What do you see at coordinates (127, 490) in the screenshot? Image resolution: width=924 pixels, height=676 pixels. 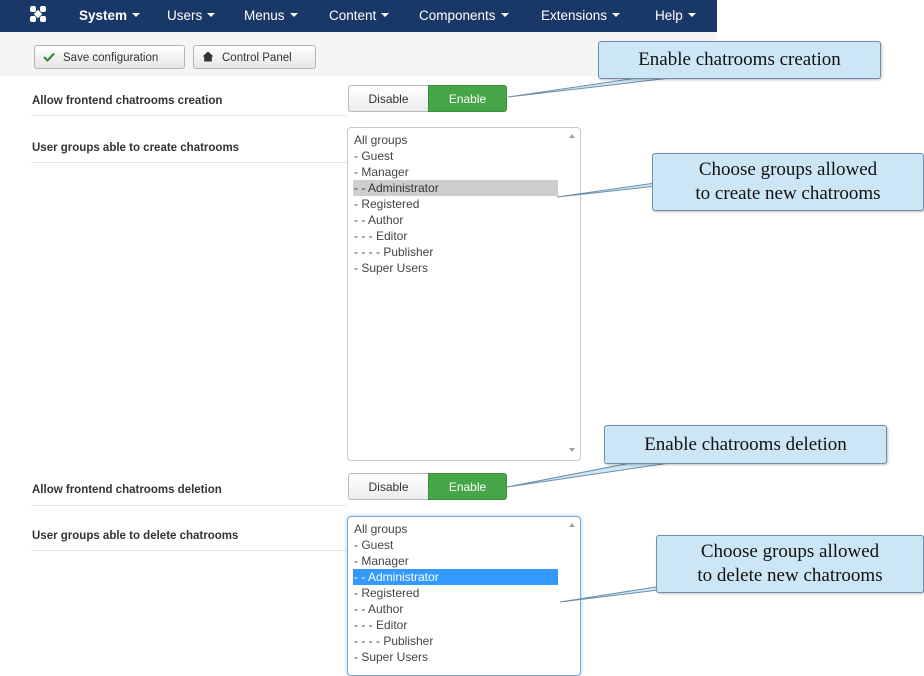 I see `allow-deletion-label: Allow frontend chatrooms deletion` at bounding box center [127, 490].